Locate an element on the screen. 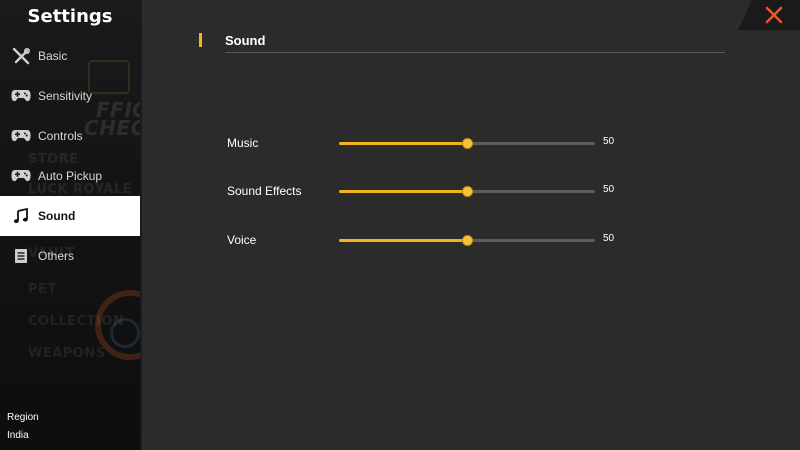 This screenshot has height=450, width=800. sound-effects-value: 50 is located at coordinates (609, 189).